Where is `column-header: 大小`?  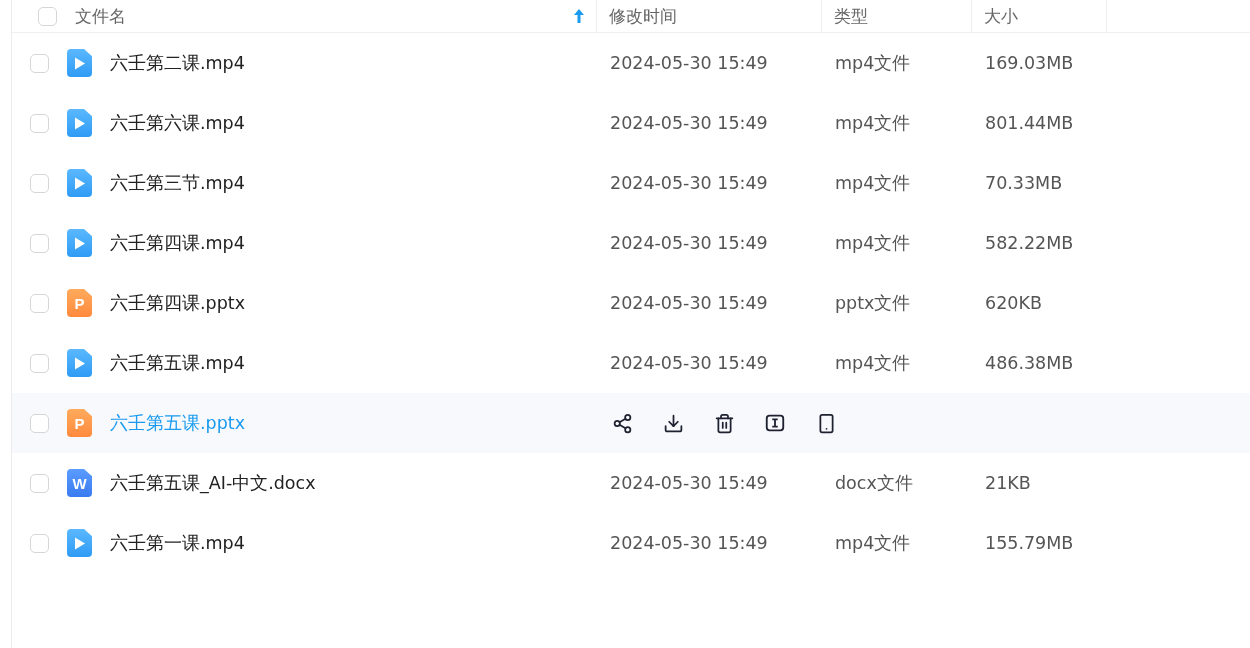
column-header: 大小 is located at coordinates (1039, 16).